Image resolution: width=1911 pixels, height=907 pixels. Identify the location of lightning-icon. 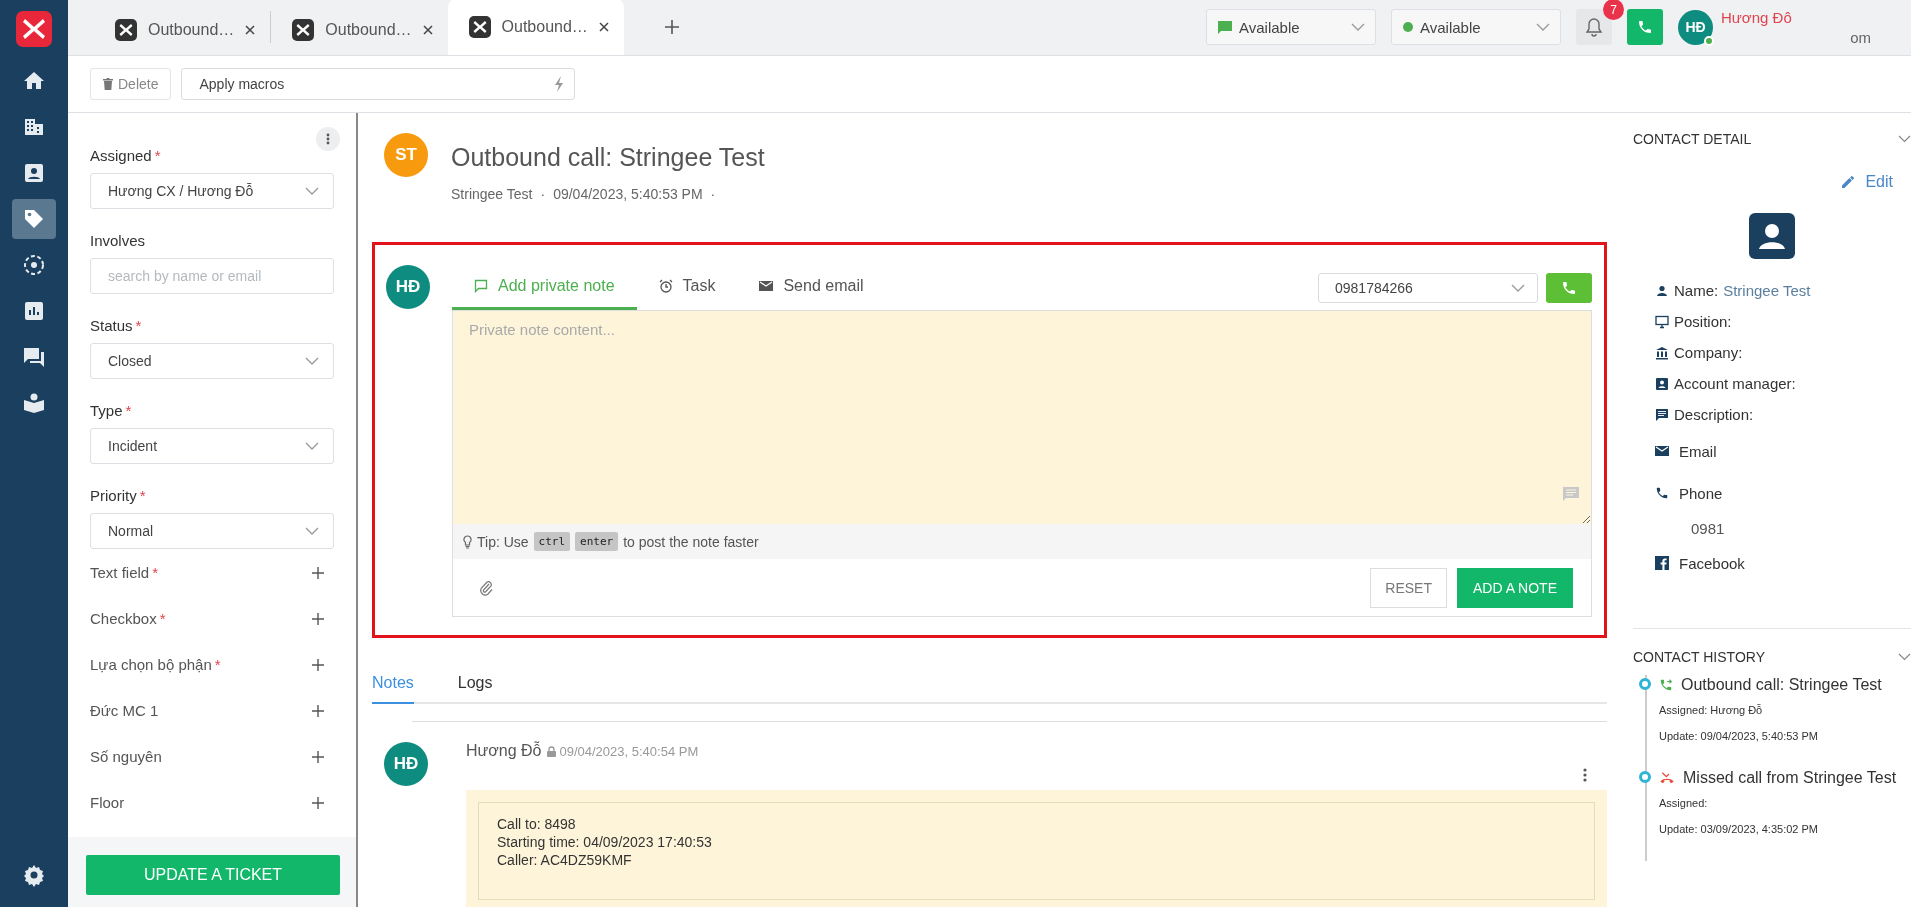
(559, 84).